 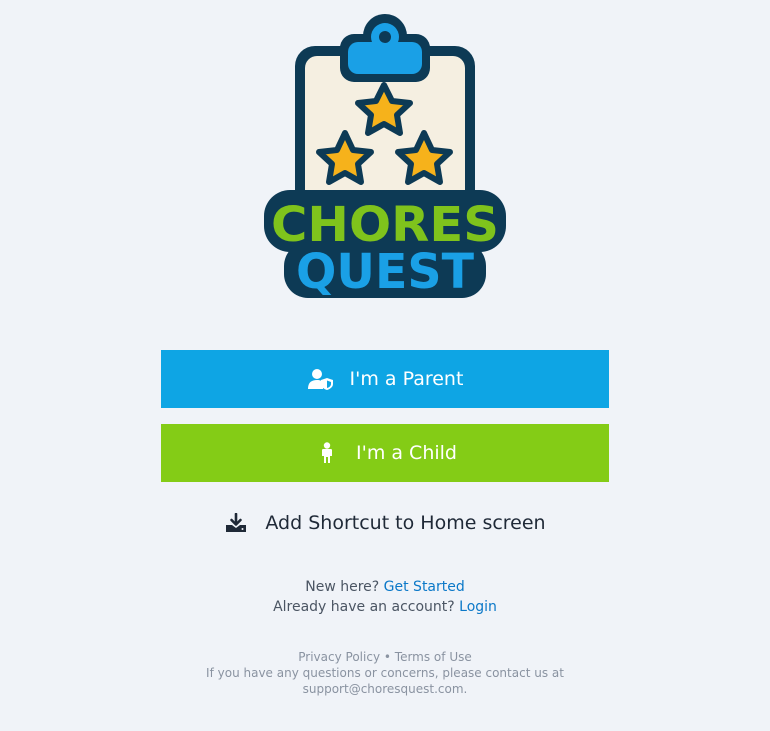 What do you see at coordinates (339, 657) in the screenshot?
I see `privacy-policy-link: Privacy Policy` at bounding box center [339, 657].